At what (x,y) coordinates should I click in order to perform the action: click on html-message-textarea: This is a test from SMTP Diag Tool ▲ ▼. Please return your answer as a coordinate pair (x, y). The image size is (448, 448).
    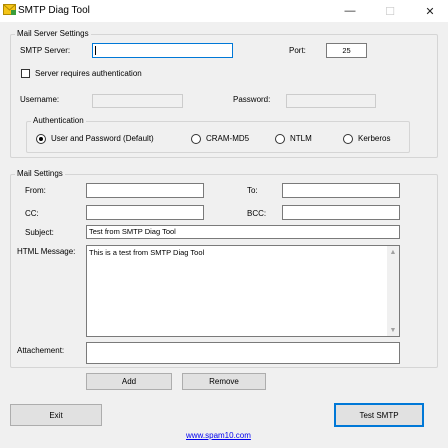
    Looking at the image, I should click on (243, 291).